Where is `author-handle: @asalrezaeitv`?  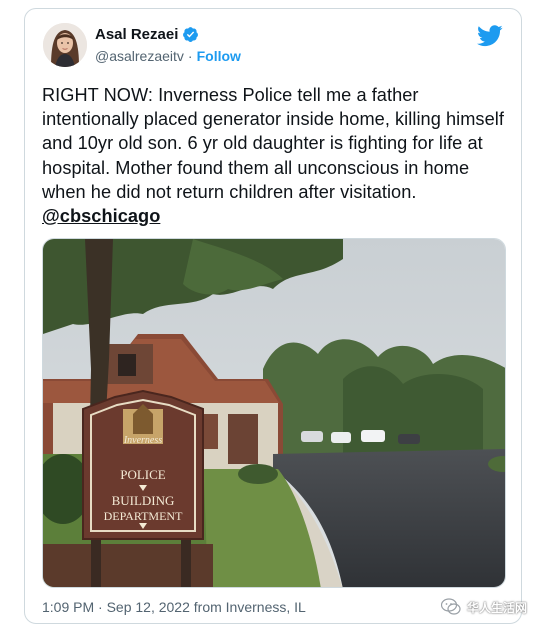
author-handle: @asalrezaeitv is located at coordinates (139, 56).